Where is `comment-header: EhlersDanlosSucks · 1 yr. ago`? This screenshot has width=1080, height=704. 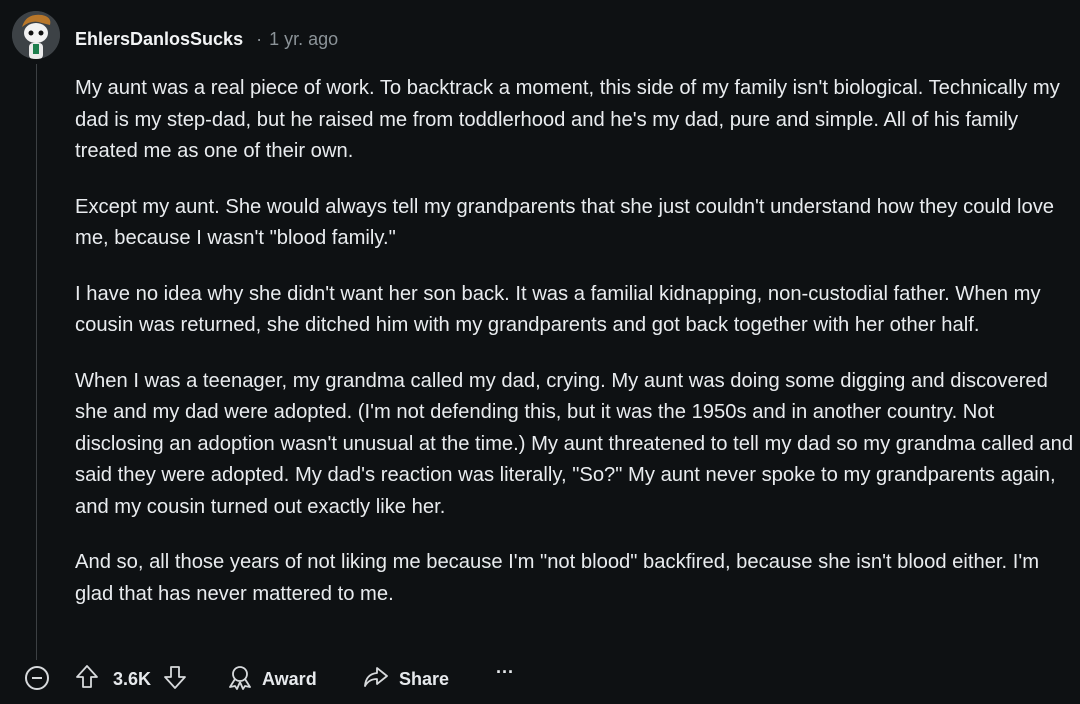
comment-header: EhlersDanlosSucks · 1 yr. ago is located at coordinates (206, 39).